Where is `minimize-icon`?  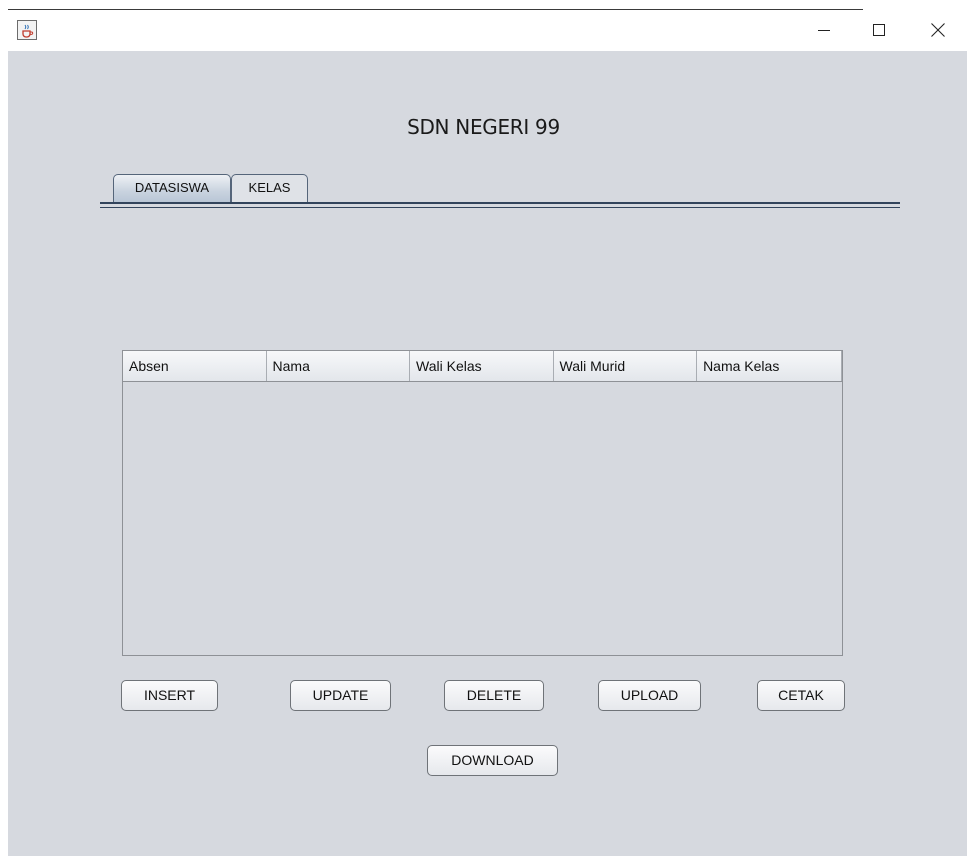
minimize-icon is located at coordinates (824, 30).